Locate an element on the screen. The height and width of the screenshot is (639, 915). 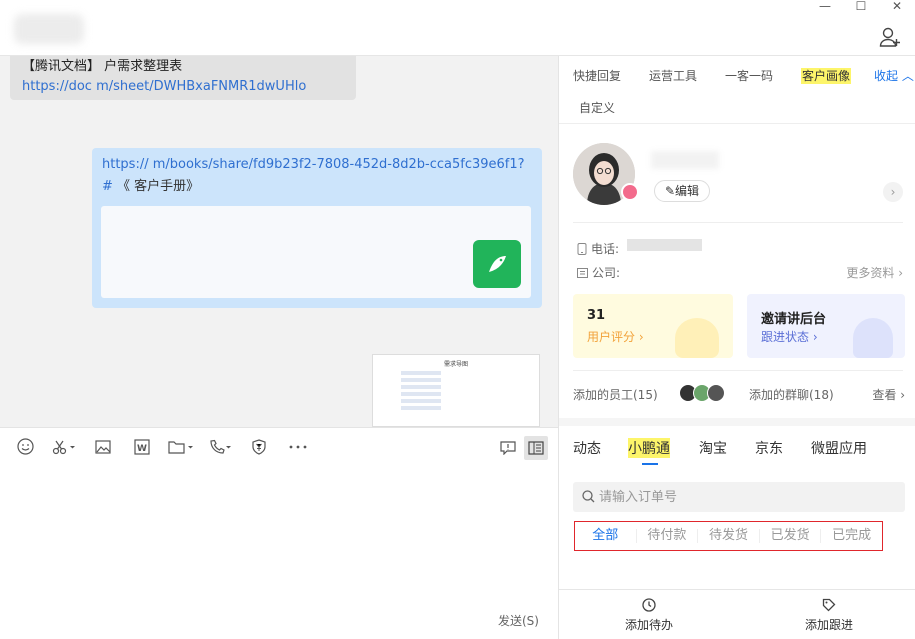
link-preview-card is located at coordinates (316, 252).